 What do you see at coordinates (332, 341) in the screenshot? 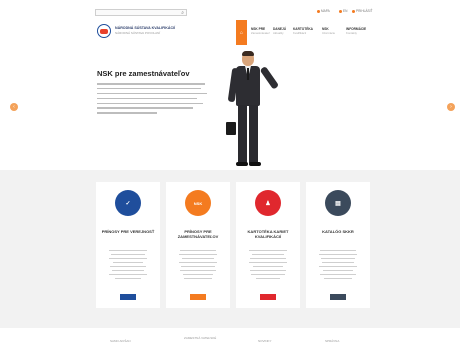
I see `bottom-link: SPRÁVNA` at bounding box center [332, 341].